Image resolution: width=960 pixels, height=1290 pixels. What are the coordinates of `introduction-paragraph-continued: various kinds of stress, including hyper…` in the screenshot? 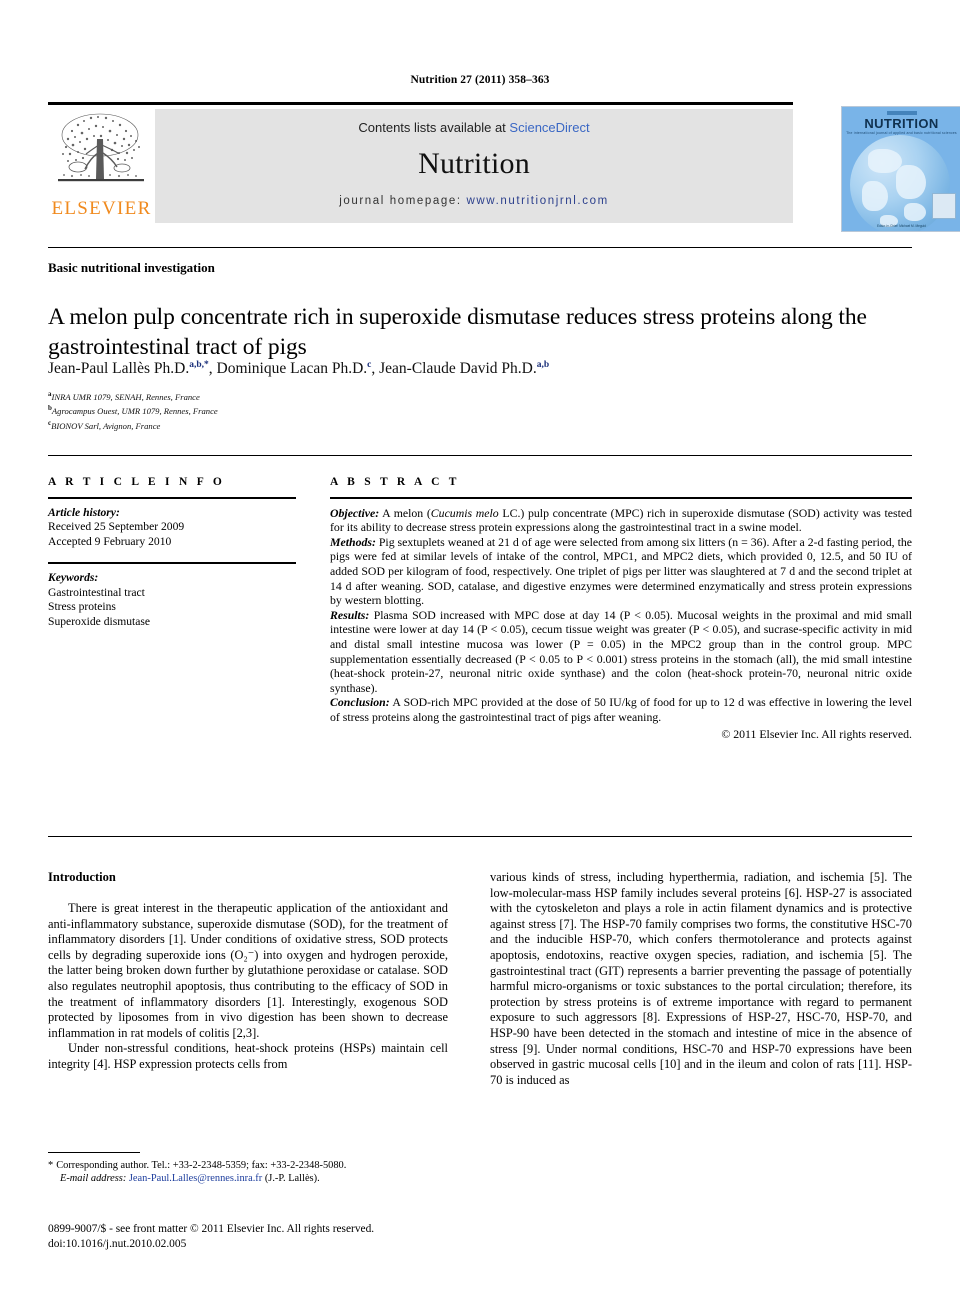 It's located at (701, 978).